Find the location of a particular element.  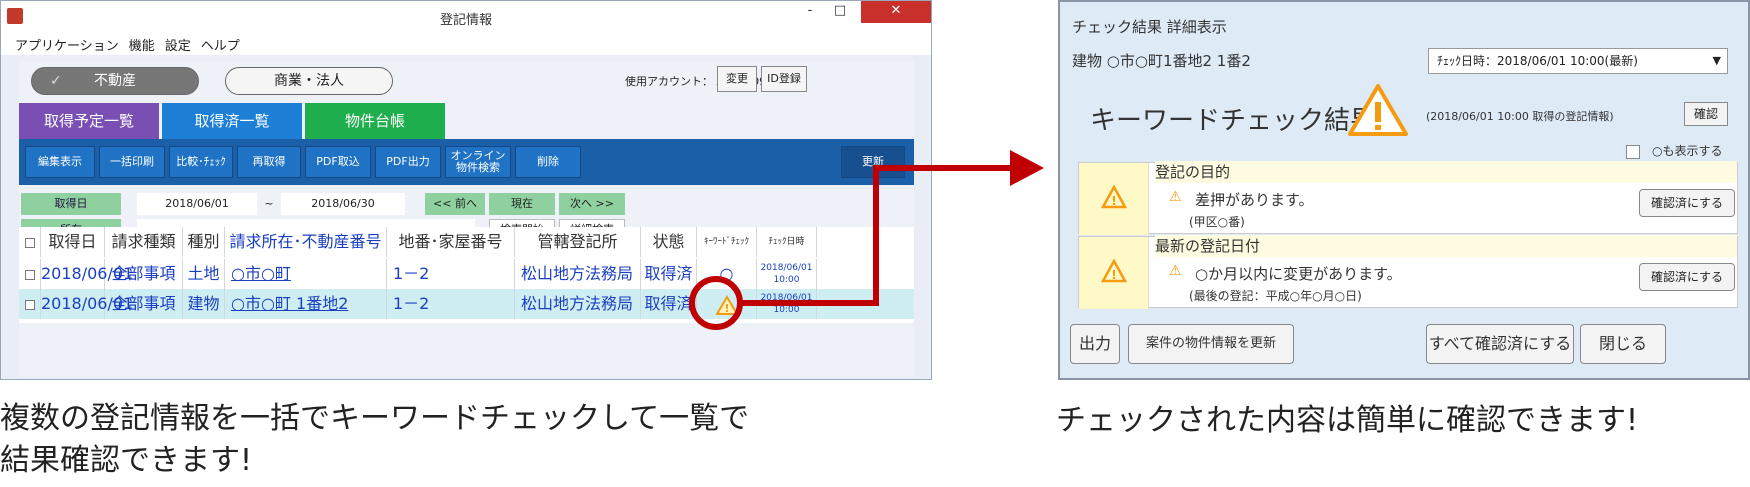

title-bar: 登記情報 - □ ✕ is located at coordinates (466, 17).